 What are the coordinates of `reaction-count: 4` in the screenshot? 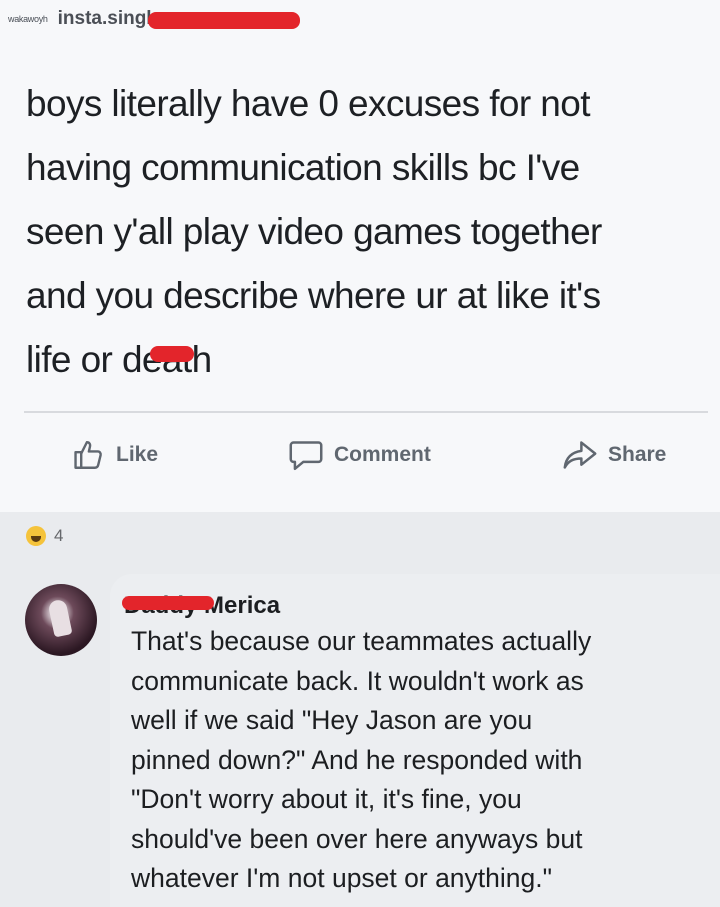 It's located at (59, 535).